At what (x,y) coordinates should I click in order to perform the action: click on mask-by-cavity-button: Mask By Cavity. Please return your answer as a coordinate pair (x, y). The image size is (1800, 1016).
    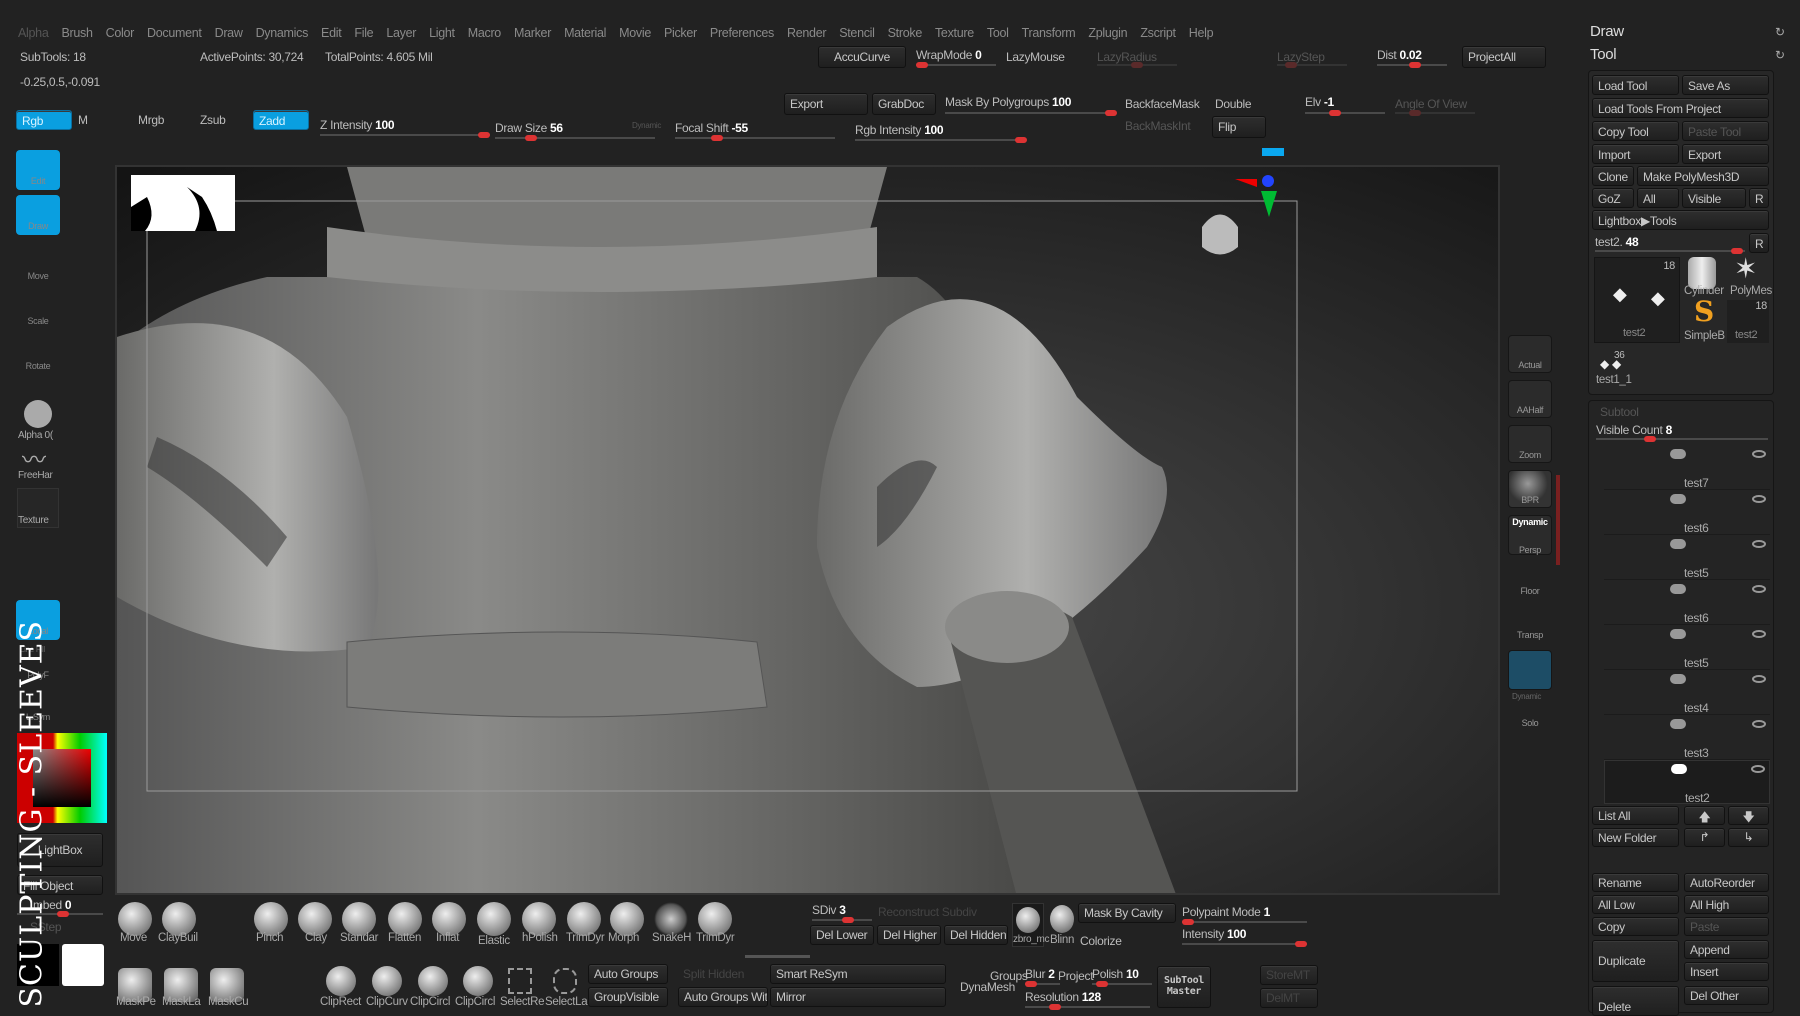
    Looking at the image, I should click on (1127, 913).